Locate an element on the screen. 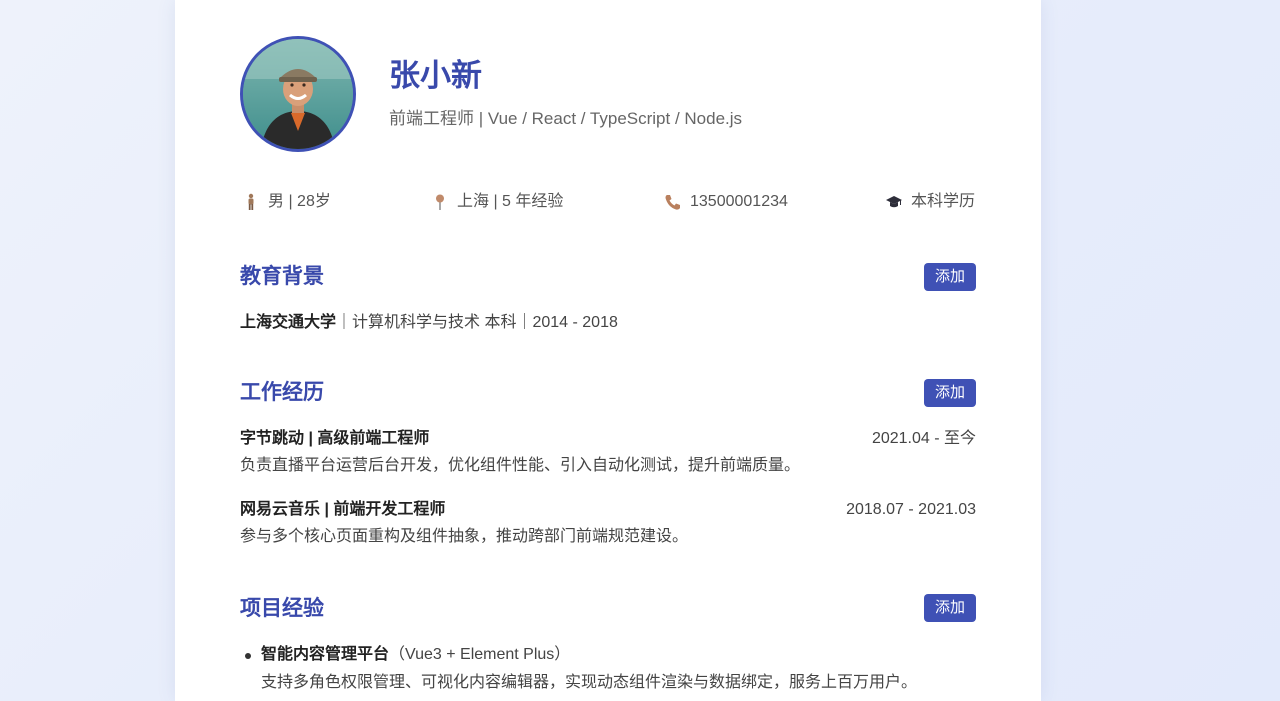  education-details: ｜计算机科学与技术 本科｜2014 - 2018 is located at coordinates (477, 322).